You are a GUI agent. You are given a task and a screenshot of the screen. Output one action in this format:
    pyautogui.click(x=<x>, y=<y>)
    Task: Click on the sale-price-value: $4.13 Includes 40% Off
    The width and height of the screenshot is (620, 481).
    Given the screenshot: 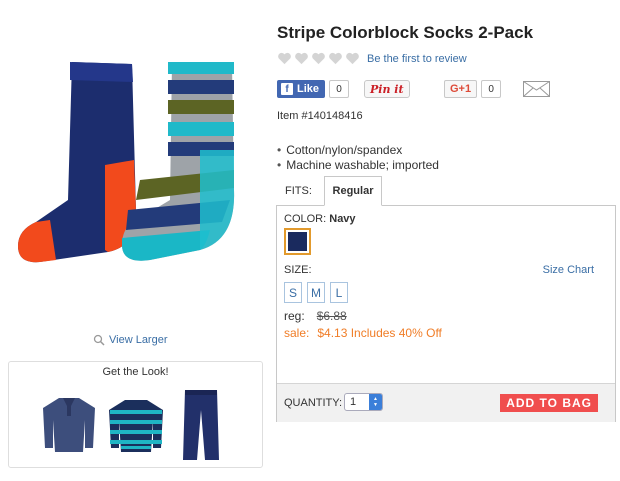 What is the action you would take?
    pyautogui.click(x=379, y=333)
    